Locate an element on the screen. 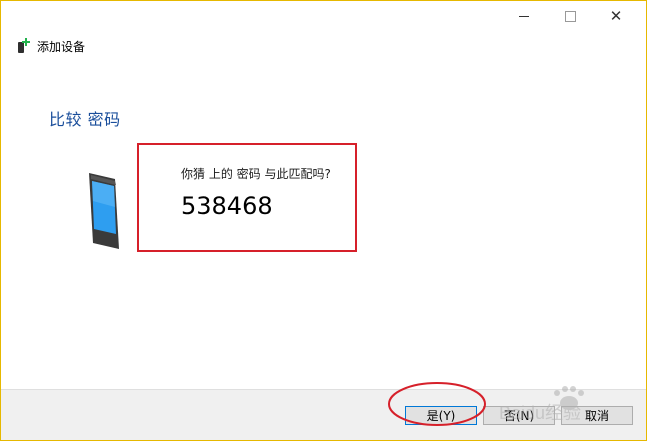 The width and height of the screenshot is (647, 441). minimize-icon is located at coordinates (524, 16).